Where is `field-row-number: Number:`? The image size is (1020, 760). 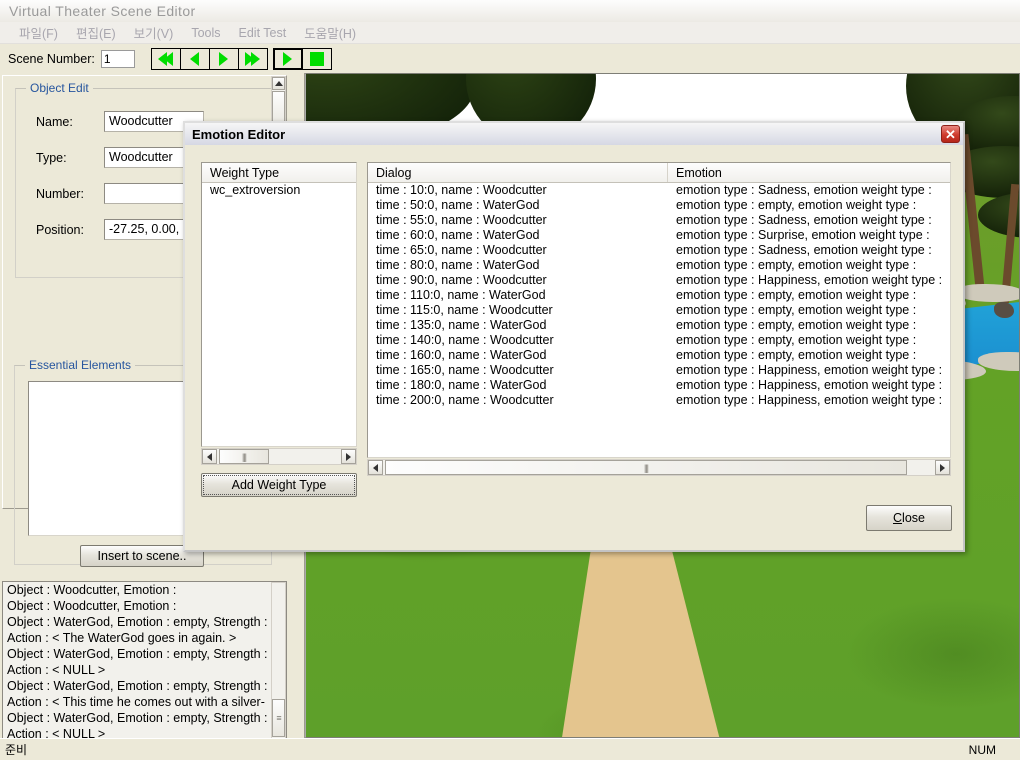 field-row-number: Number: is located at coordinates (120, 193).